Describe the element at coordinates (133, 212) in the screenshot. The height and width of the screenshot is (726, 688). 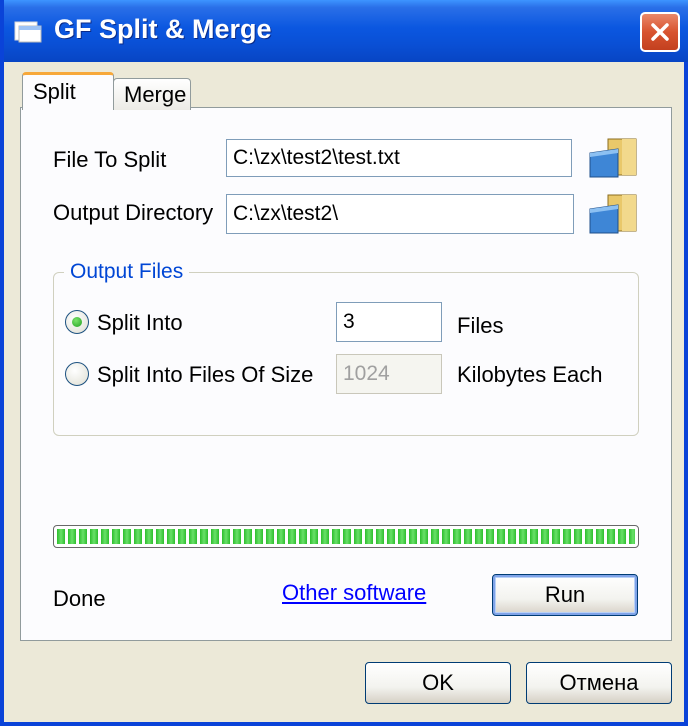
I see `output-directory-label: Output Directory` at that location.